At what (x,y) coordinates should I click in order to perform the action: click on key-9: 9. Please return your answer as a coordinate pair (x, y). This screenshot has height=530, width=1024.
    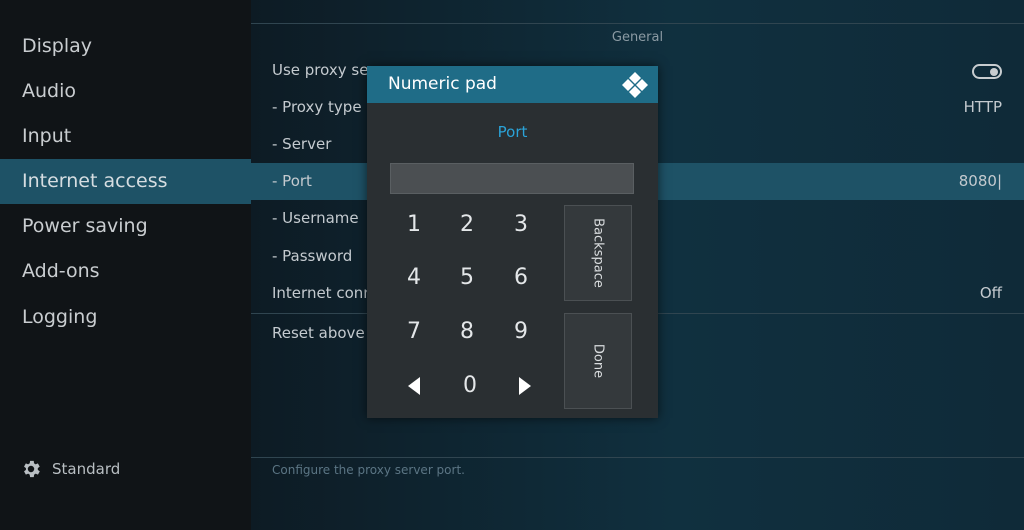
    Looking at the image, I should click on (521, 332).